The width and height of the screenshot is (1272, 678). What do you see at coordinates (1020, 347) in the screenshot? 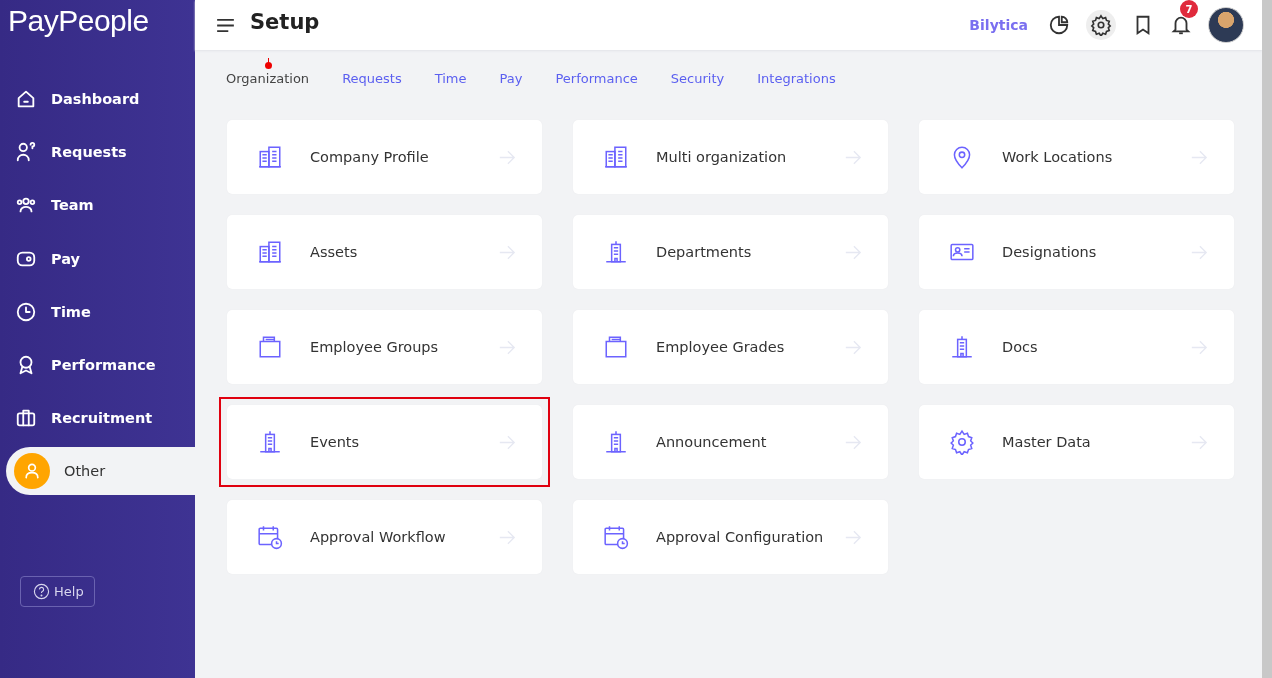
I see `card-title: Docs` at bounding box center [1020, 347].